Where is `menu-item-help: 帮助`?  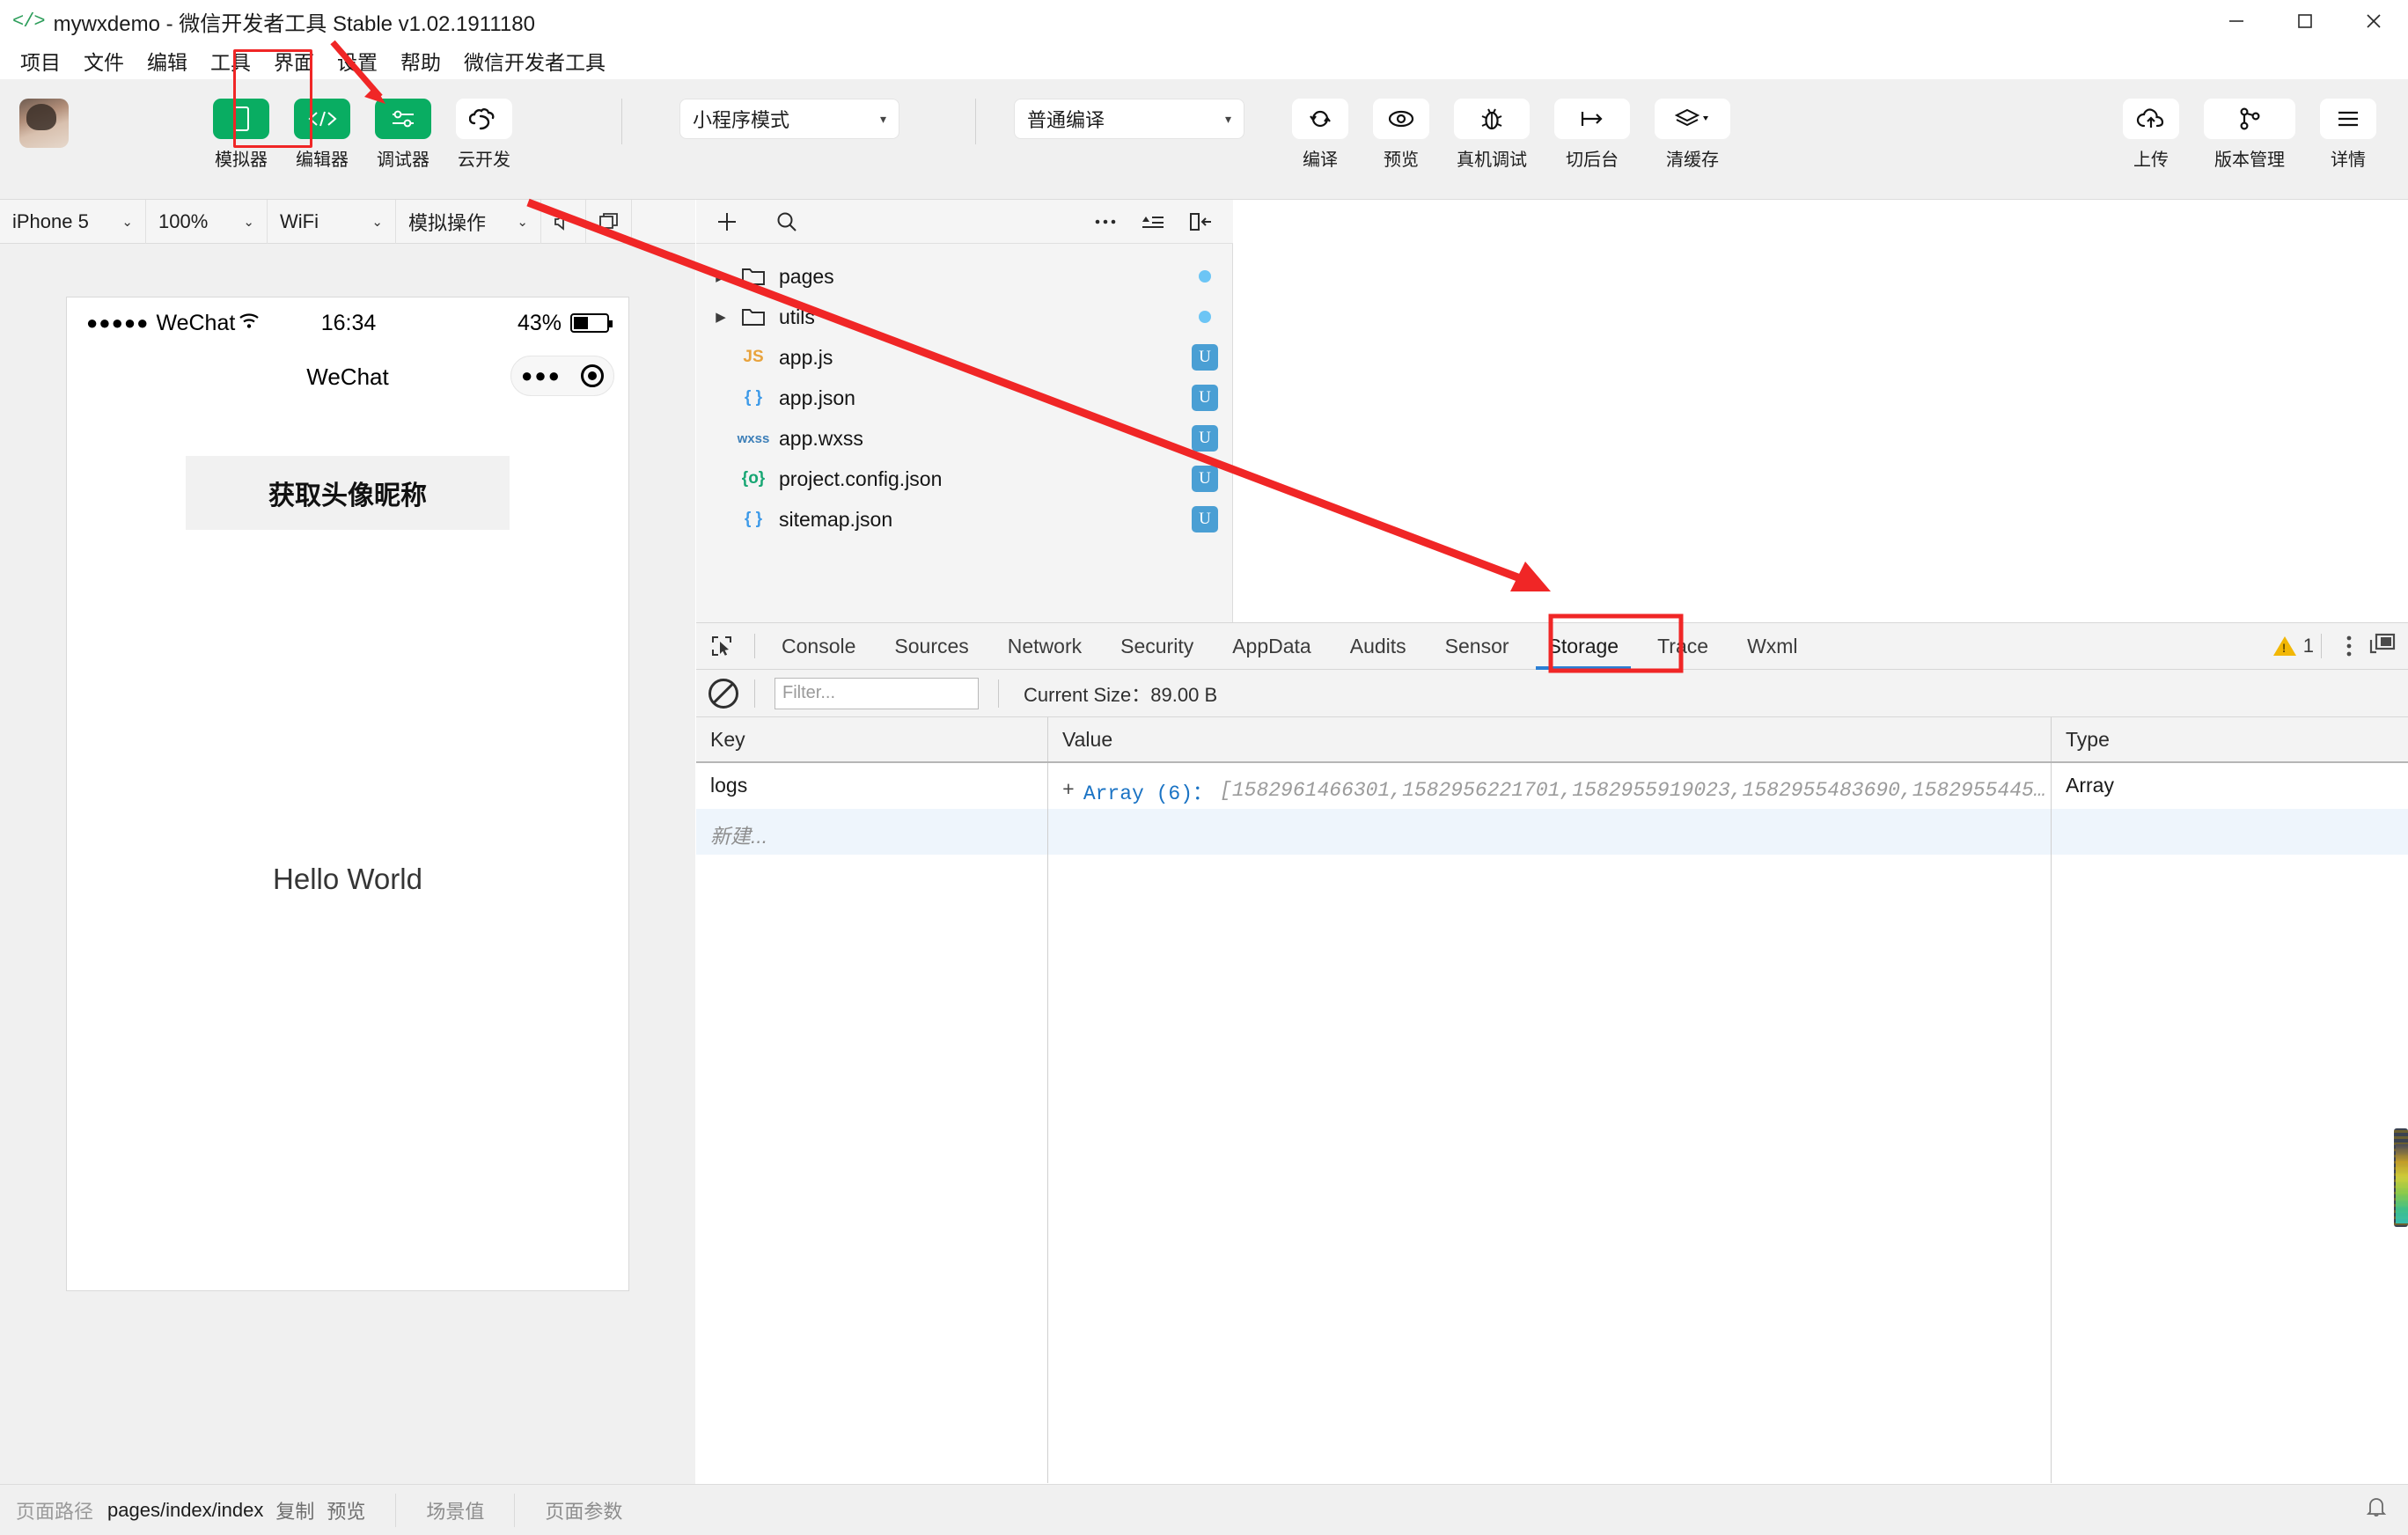 menu-item-help: 帮助 is located at coordinates (420, 60).